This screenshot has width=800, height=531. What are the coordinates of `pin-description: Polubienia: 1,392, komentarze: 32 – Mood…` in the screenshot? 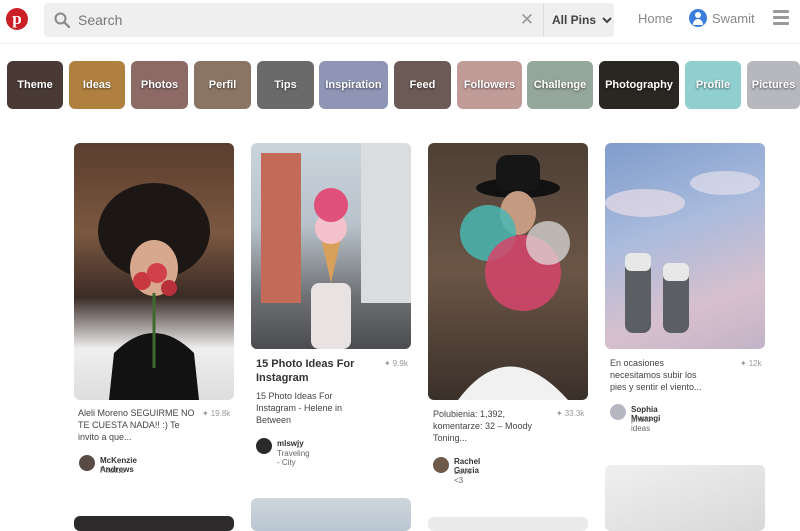 It's located at (483, 426).